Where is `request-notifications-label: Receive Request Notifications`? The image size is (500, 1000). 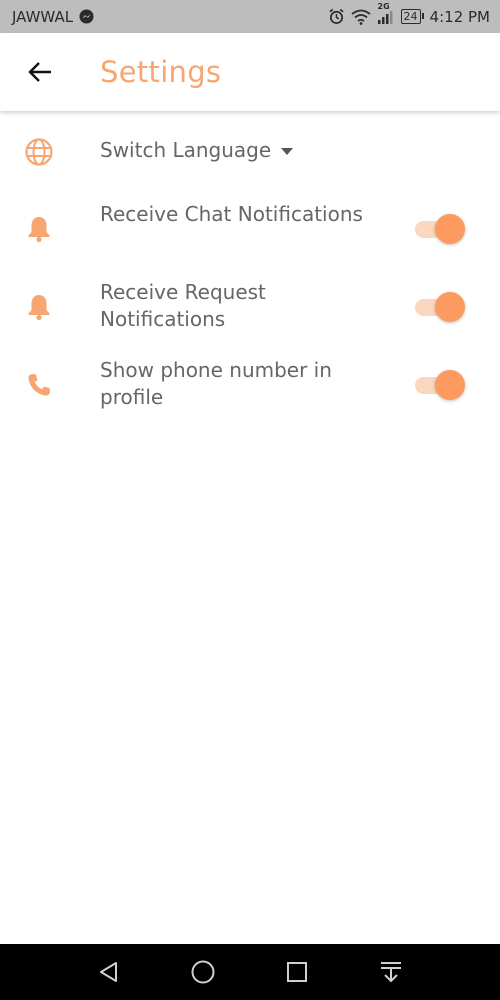
request-notifications-label: Receive Request Notifications is located at coordinates (183, 305).